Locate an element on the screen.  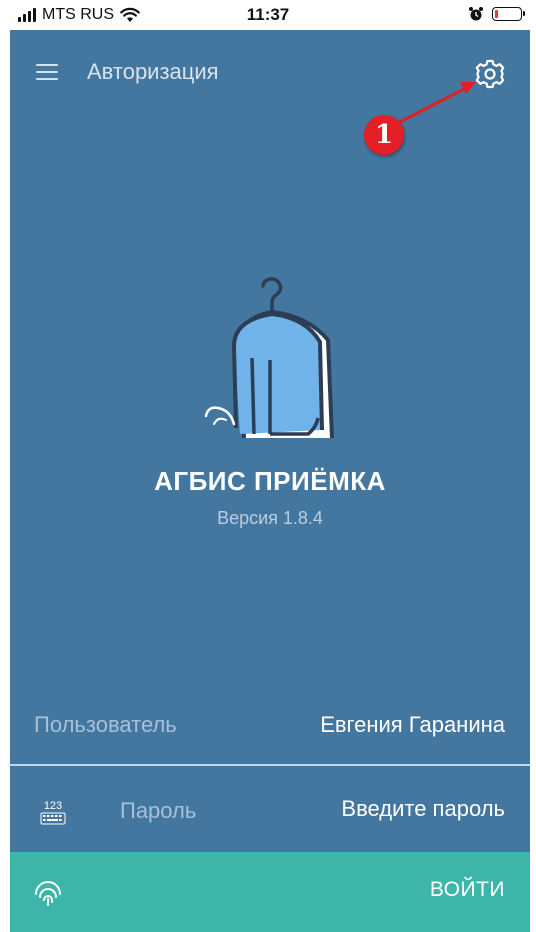
app-bar: Авторизация is located at coordinates (270, 72).